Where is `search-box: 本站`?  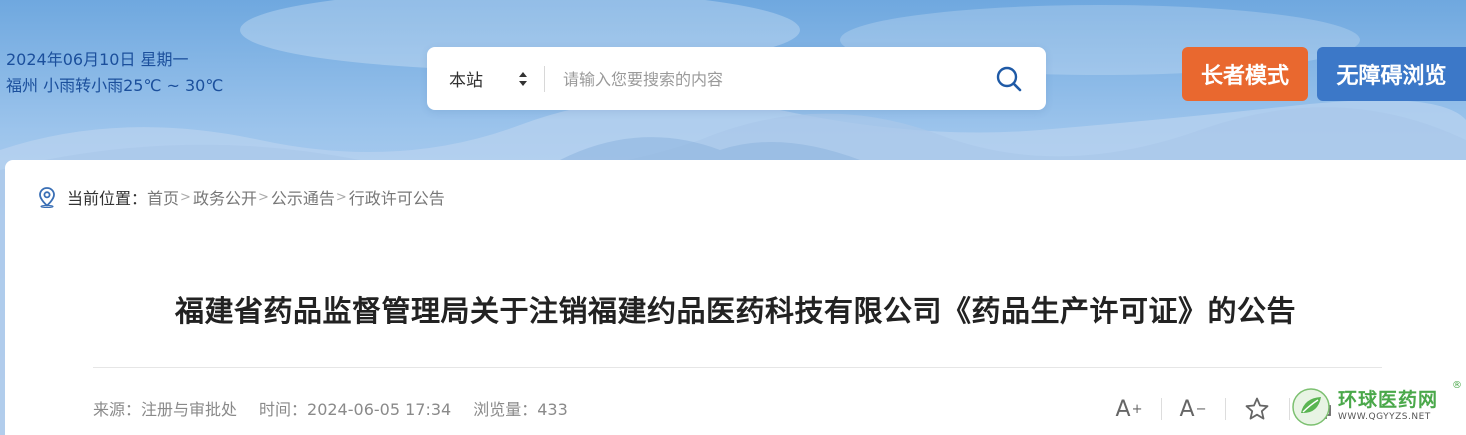
search-box: 本站 is located at coordinates (736, 78).